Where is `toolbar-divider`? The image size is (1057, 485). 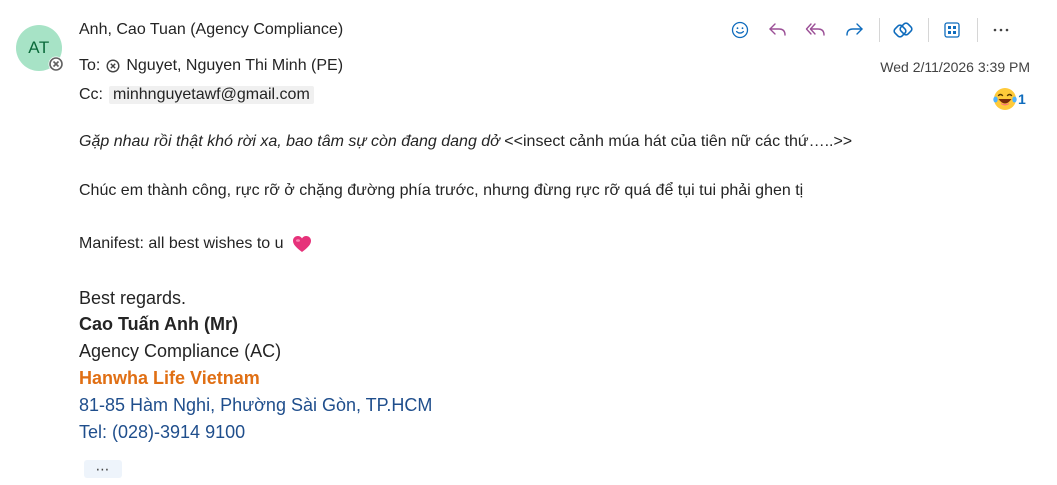 toolbar-divider is located at coordinates (879, 30).